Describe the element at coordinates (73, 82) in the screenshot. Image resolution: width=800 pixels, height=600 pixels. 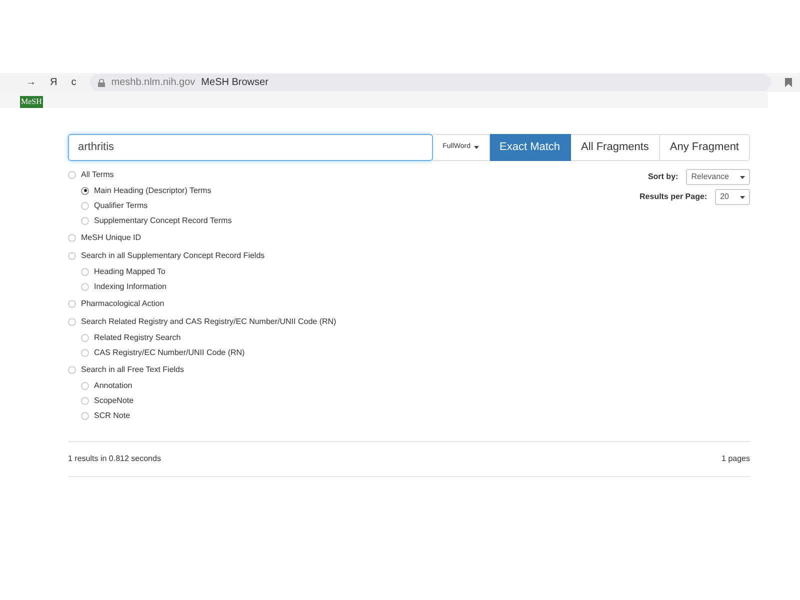
I see `reload-button: c` at that location.